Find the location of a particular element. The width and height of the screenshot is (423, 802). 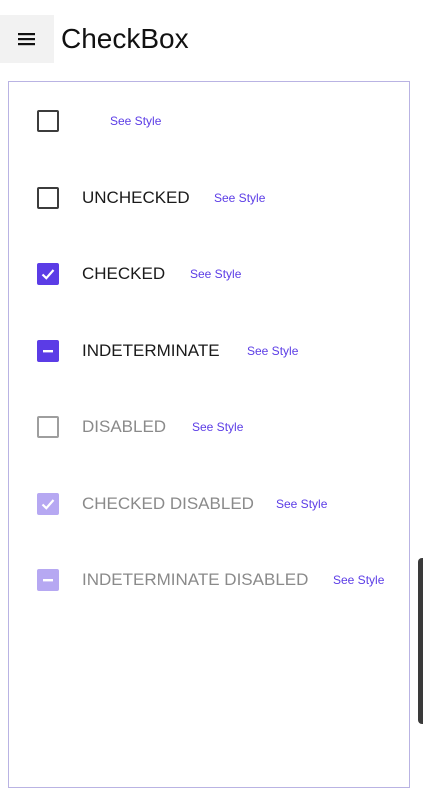

checkbox-checked-disabled is located at coordinates (48, 504).